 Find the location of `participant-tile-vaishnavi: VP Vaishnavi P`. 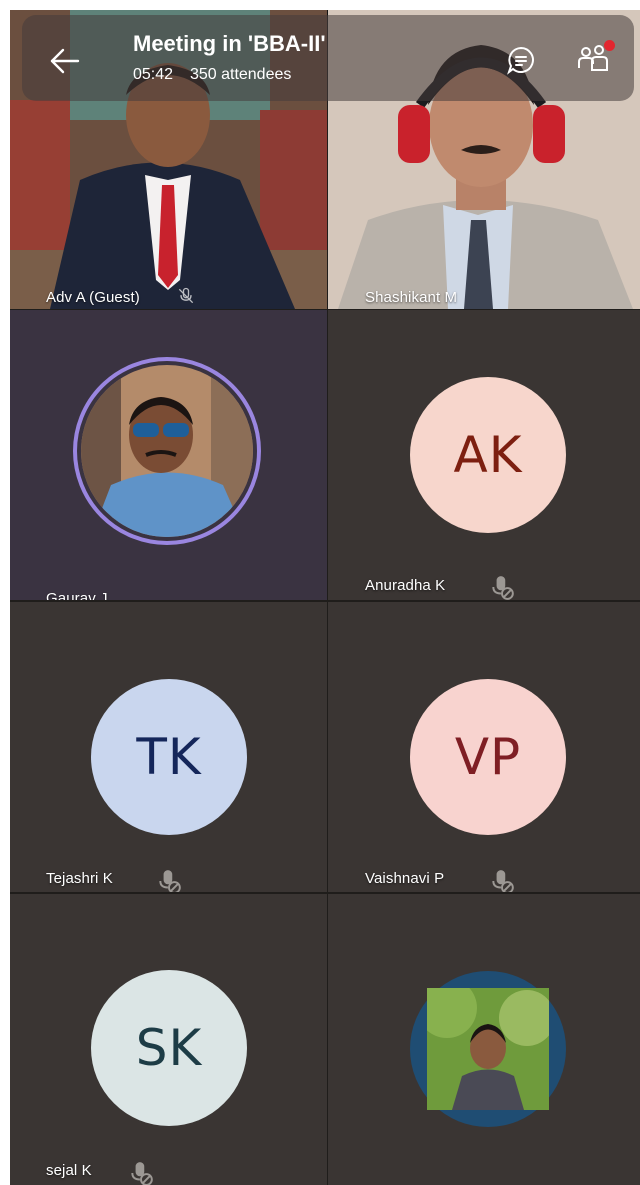

participant-tile-vaishnavi: VP Vaishnavi P is located at coordinates (484, 747).